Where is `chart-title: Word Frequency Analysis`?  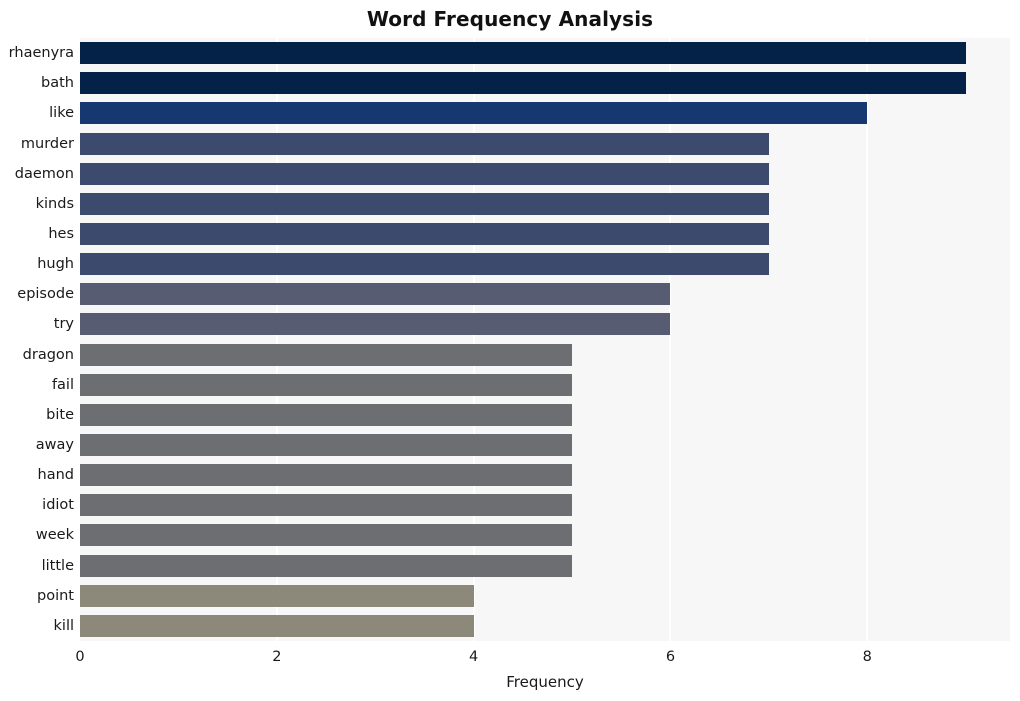
chart-title: Word Frequency Analysis is located at coordinates (510, 19).